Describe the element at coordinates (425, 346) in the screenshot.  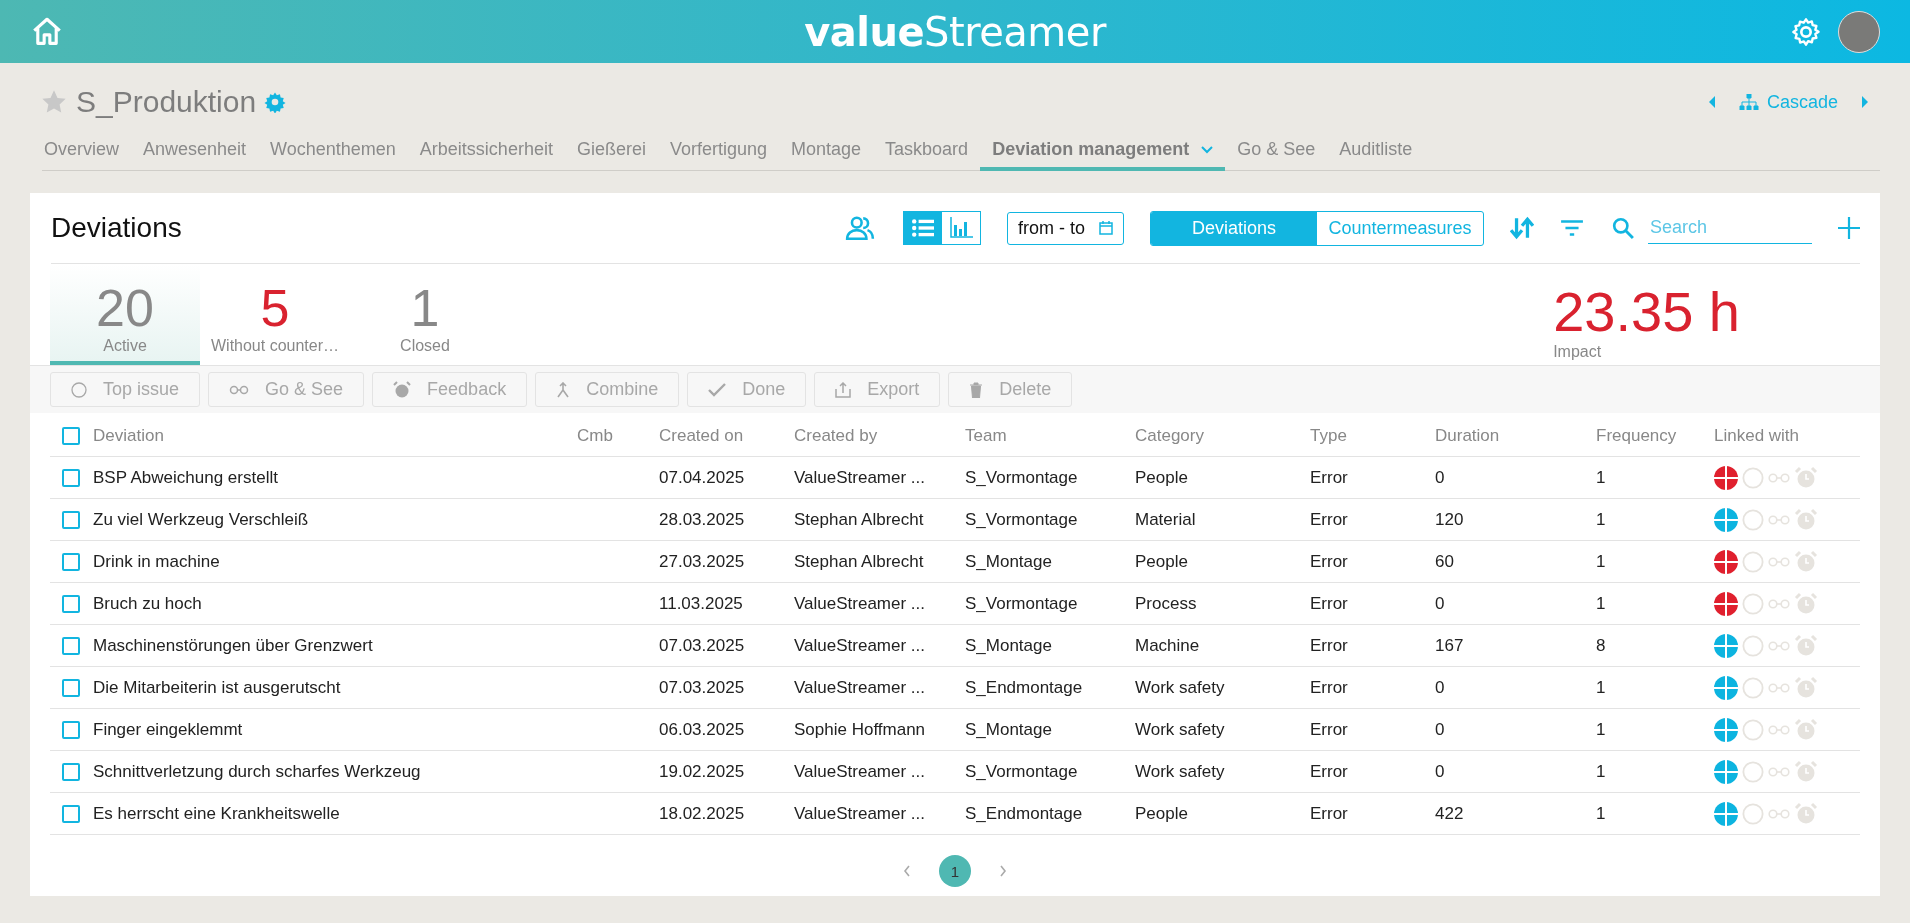
I see `stat-label: Closed` at that location.